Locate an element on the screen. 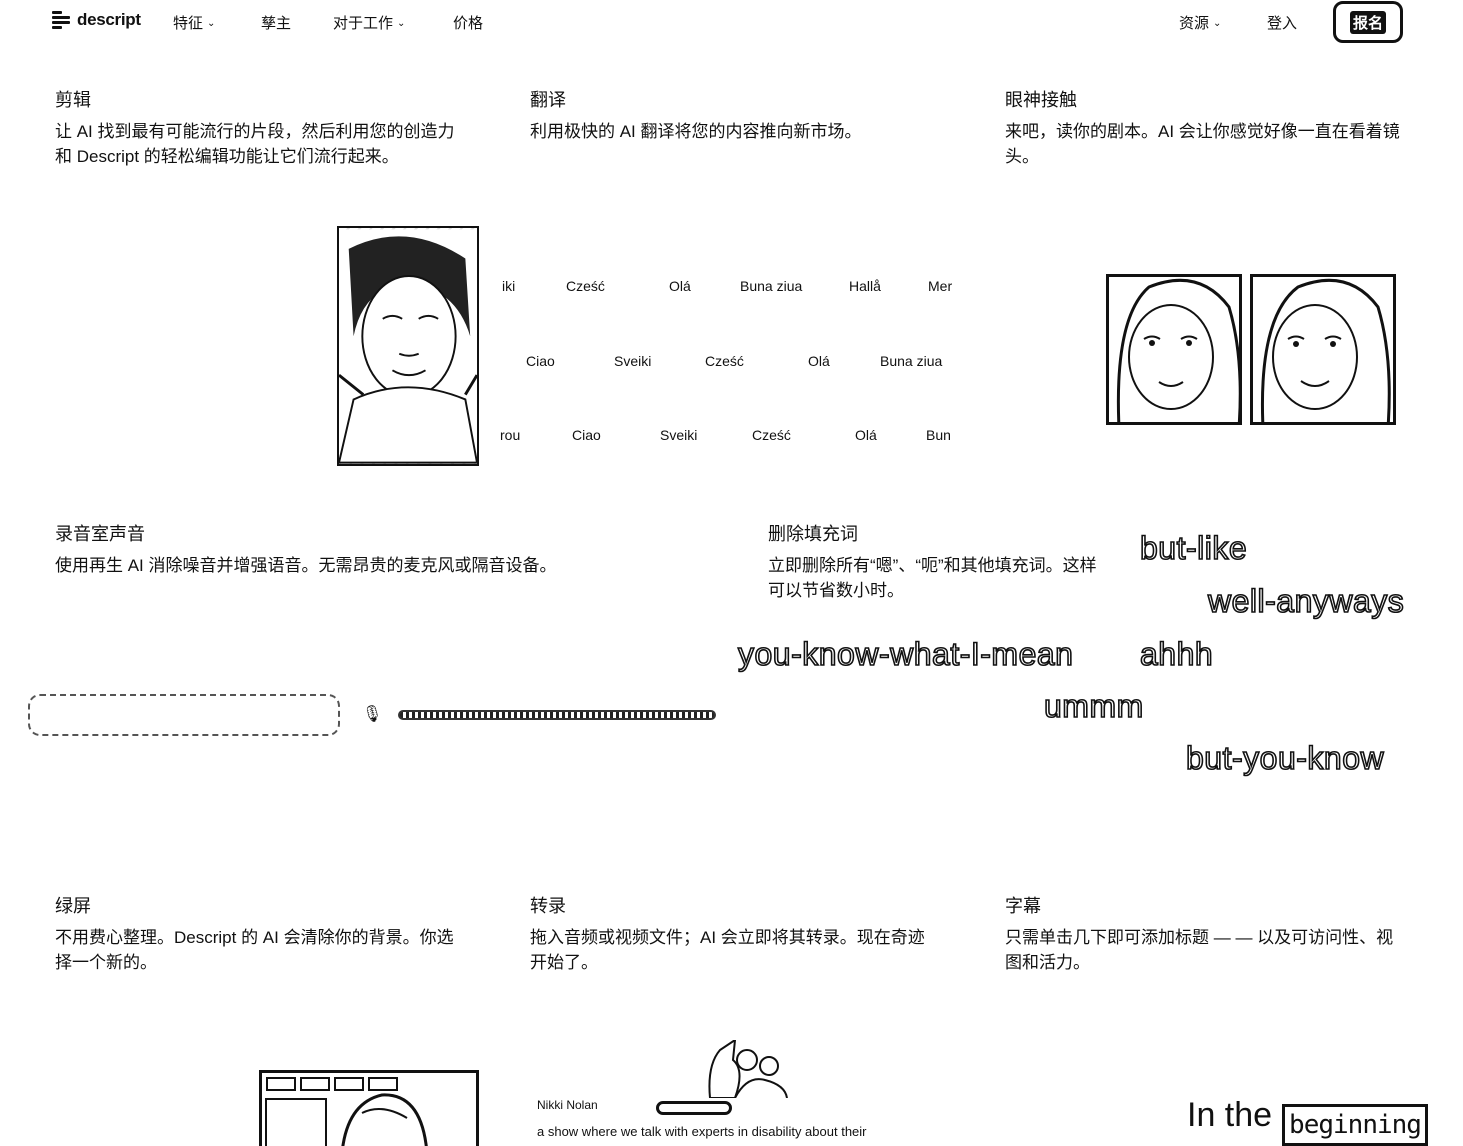 The image size is (1463, 1146). nav-creators-link: 孳主 is located at coordinates (276, 22).